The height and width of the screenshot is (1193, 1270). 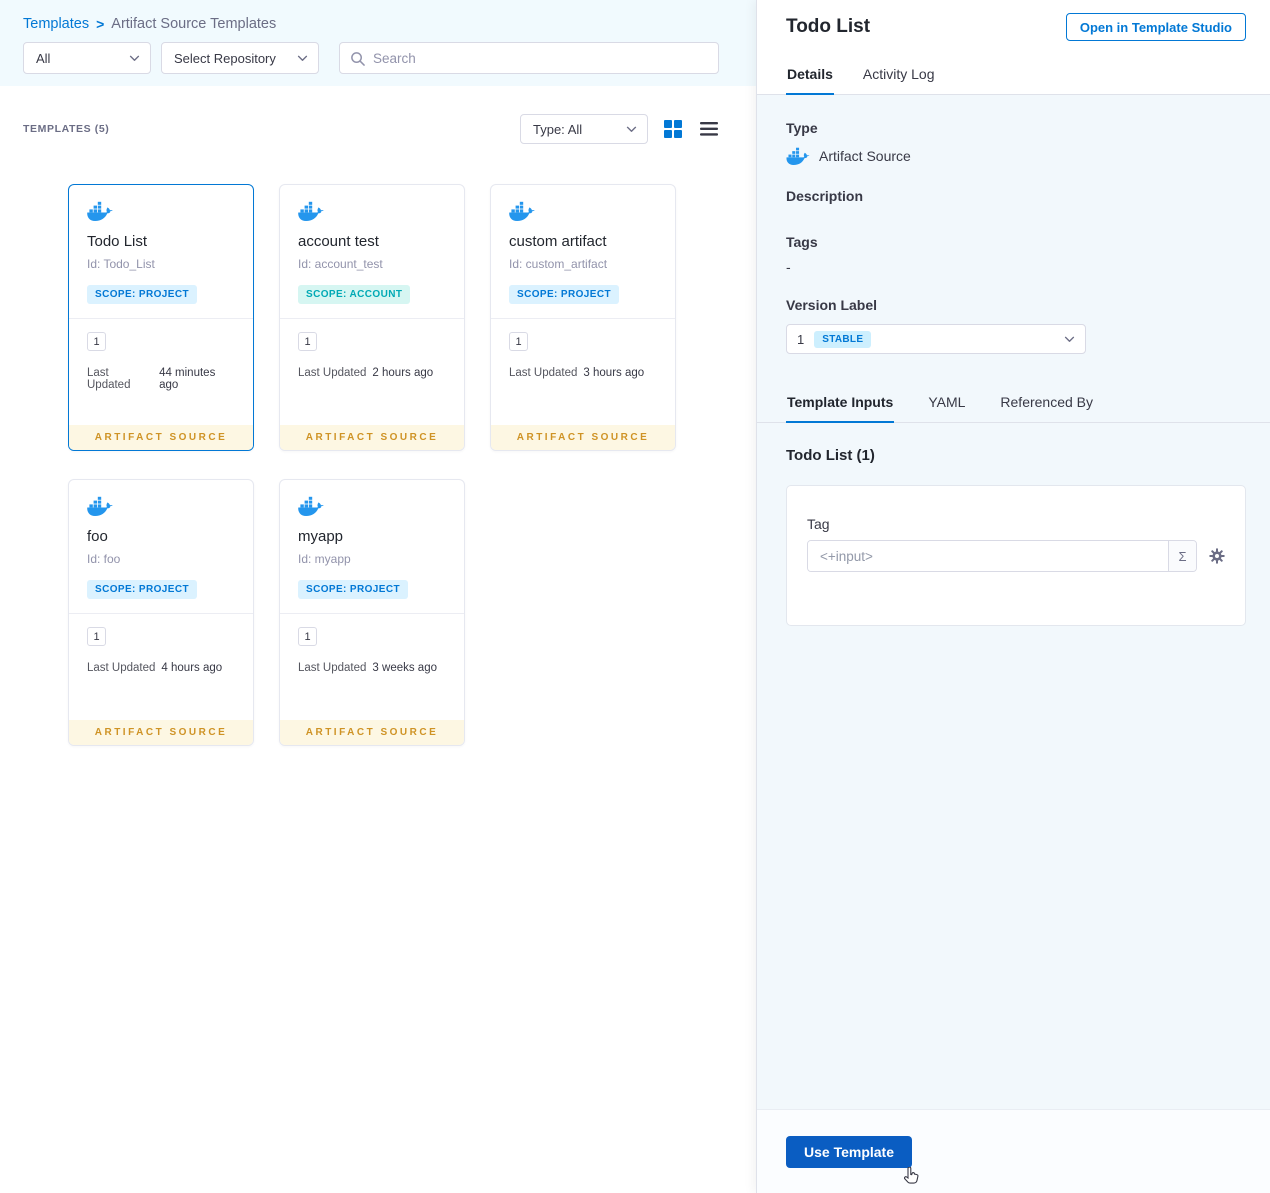 What do you see at coordinates (801, 339) in the screenshot?
I see `version-value: 1` at bounding box center [801, 339].